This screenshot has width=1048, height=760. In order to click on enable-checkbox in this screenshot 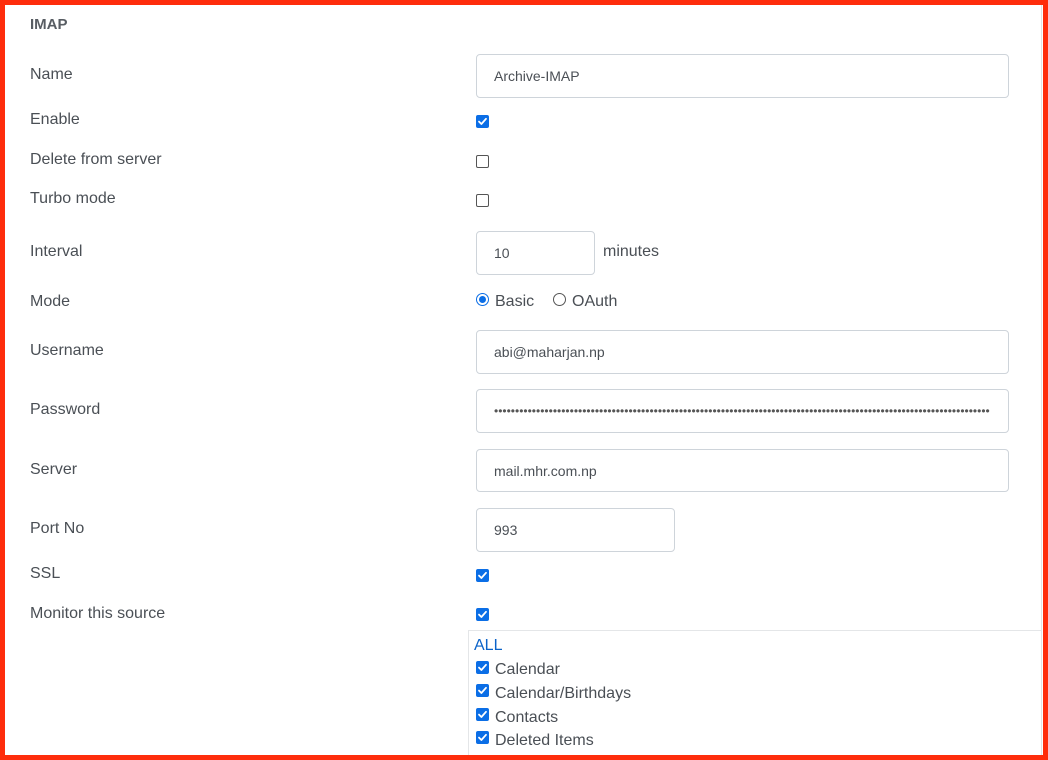, I will do `click(482, 121)`.